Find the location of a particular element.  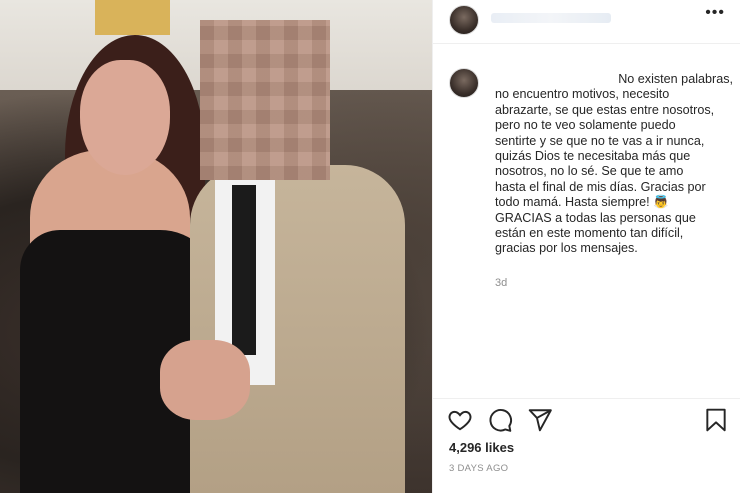

caption-line: No existen palabras, is located at coordinates (675, 79).